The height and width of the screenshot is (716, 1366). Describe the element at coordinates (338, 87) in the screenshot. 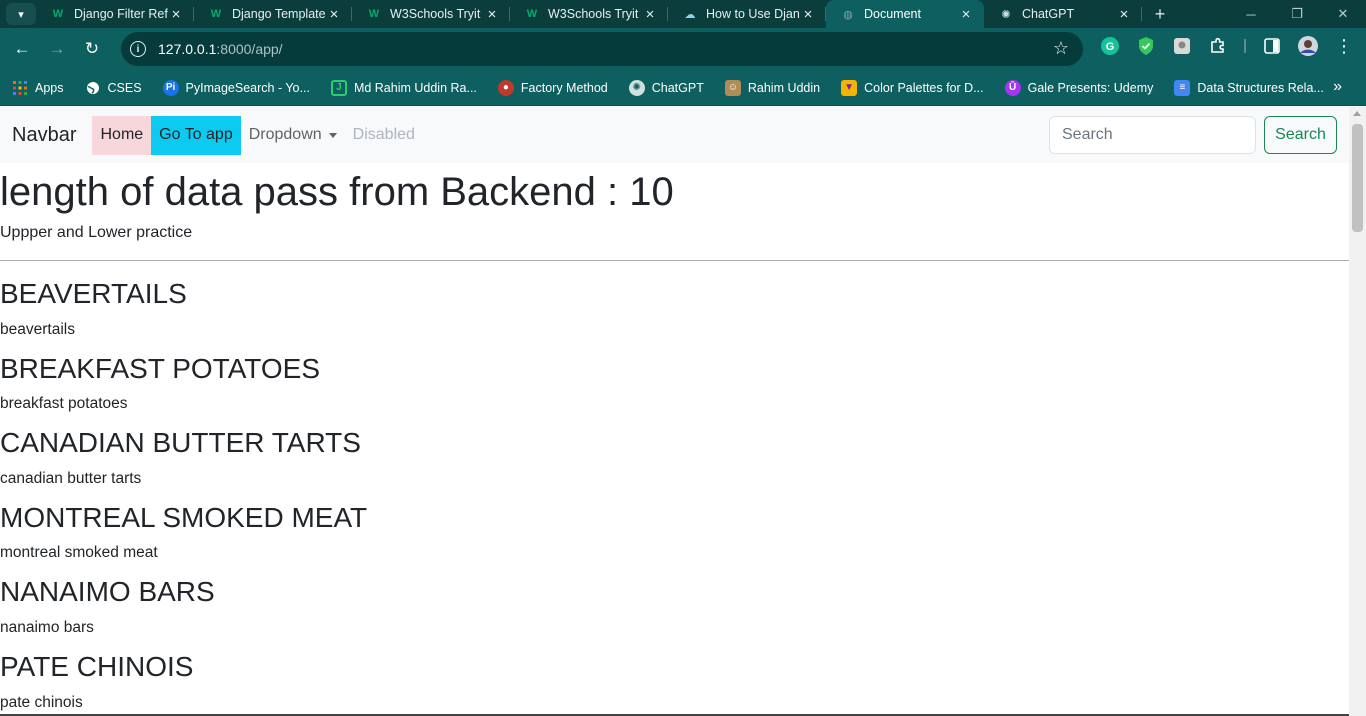

I see `leetcode-icon: J` at that location.